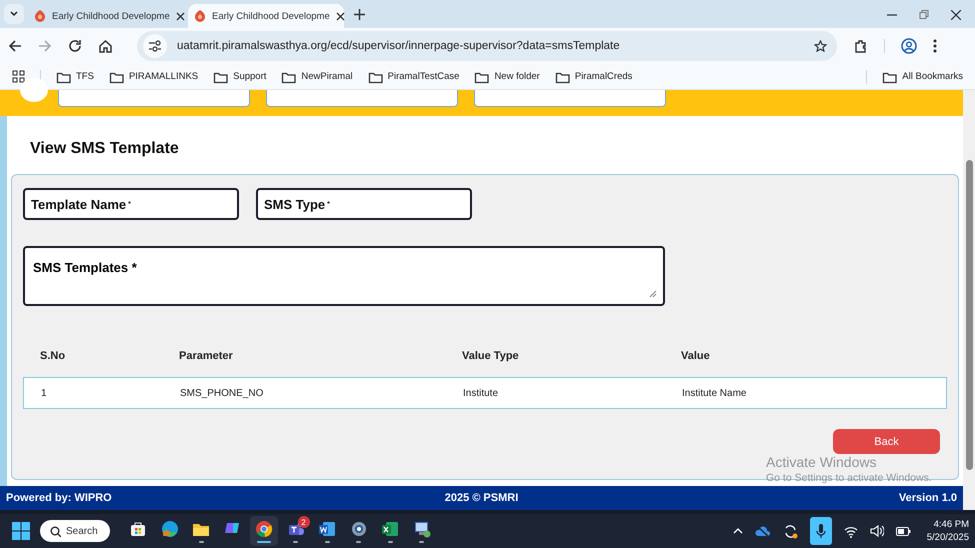 The image size is (975, 548). Describe the element at coordinates (44, 393) in the screenshot. I see `table-cell-text: 1` at that location.